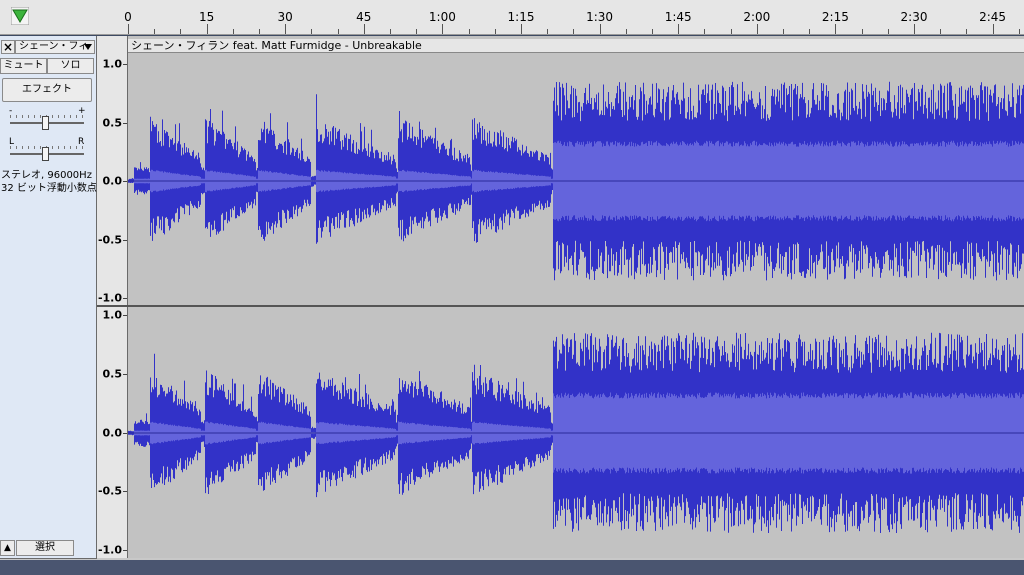 Image resolution: width=1024 pixels, height=575 pixels. What do you see at coordinates (757, 17) in the screenshot?
I see `time-tick-label: 2:00` at bounding box center [757, 17].